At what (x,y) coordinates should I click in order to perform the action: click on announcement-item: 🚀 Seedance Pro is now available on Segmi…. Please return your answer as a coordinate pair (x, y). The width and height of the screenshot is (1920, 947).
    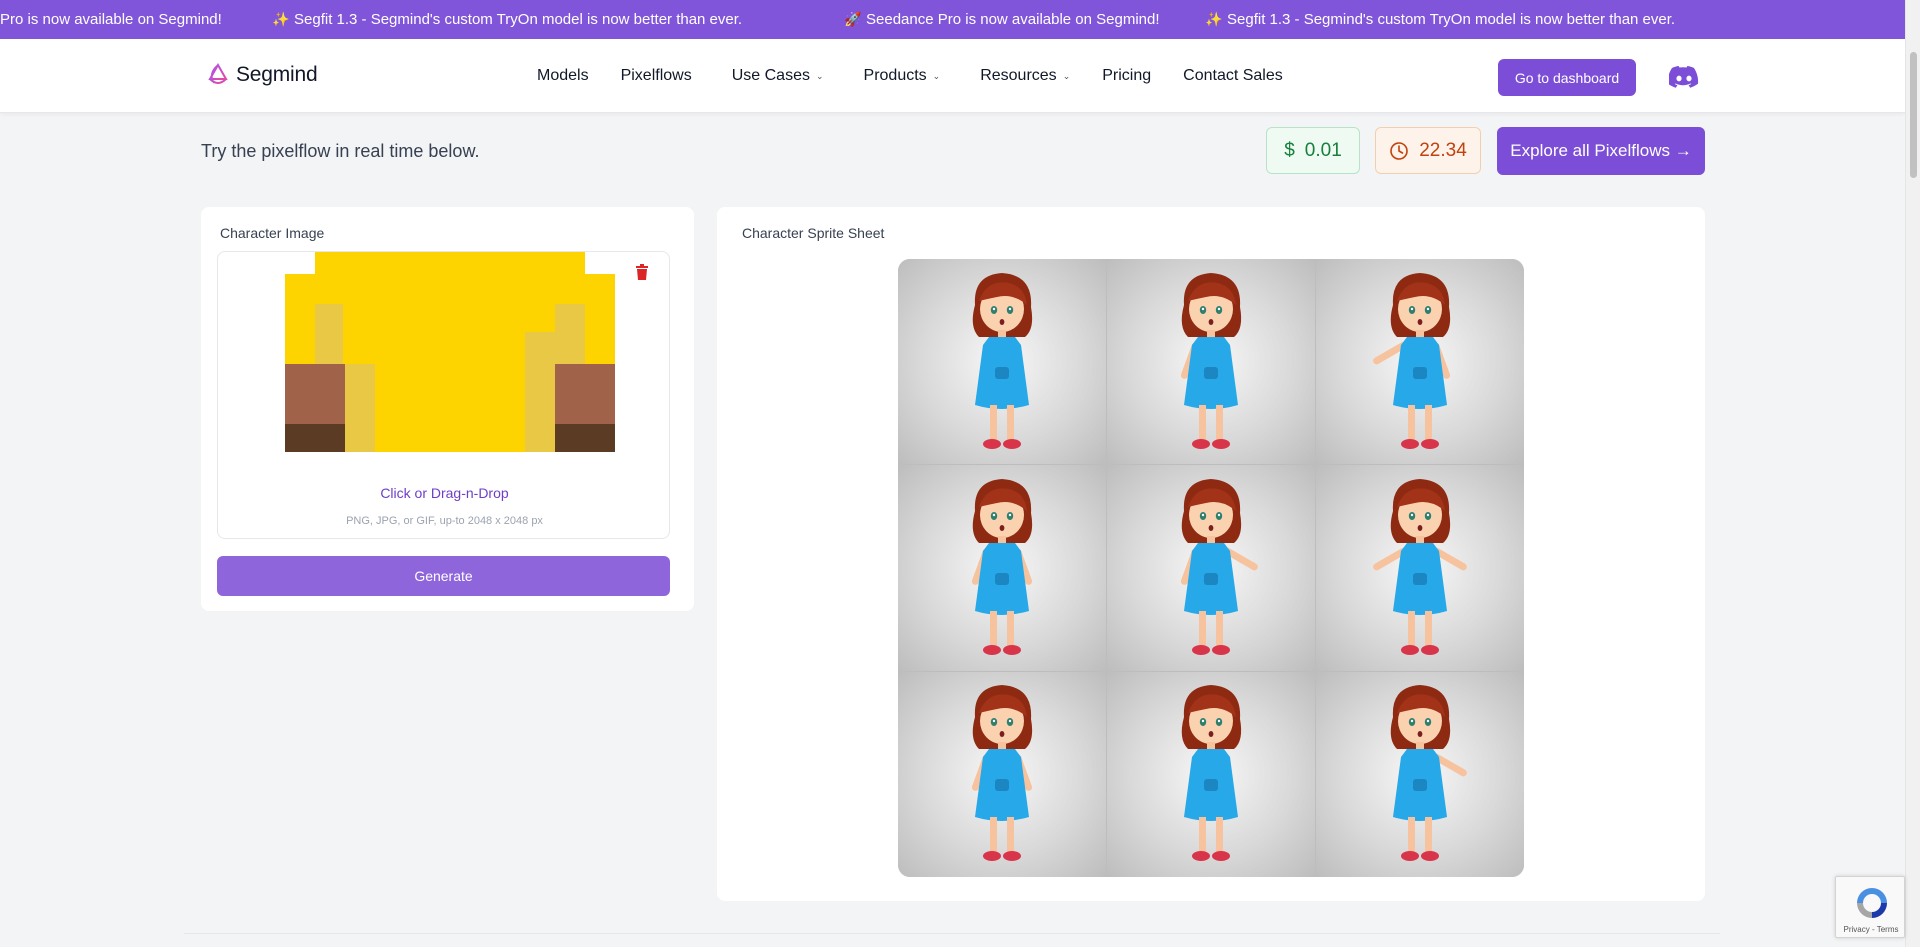
    Looking at the image, I should click on (1002, 19).